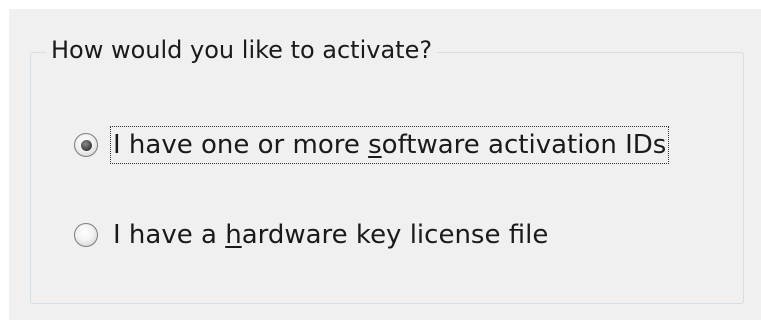 This screenshot has width=761, height=320. I want to click on radio-button-unselected-icon, so click(86, 235).